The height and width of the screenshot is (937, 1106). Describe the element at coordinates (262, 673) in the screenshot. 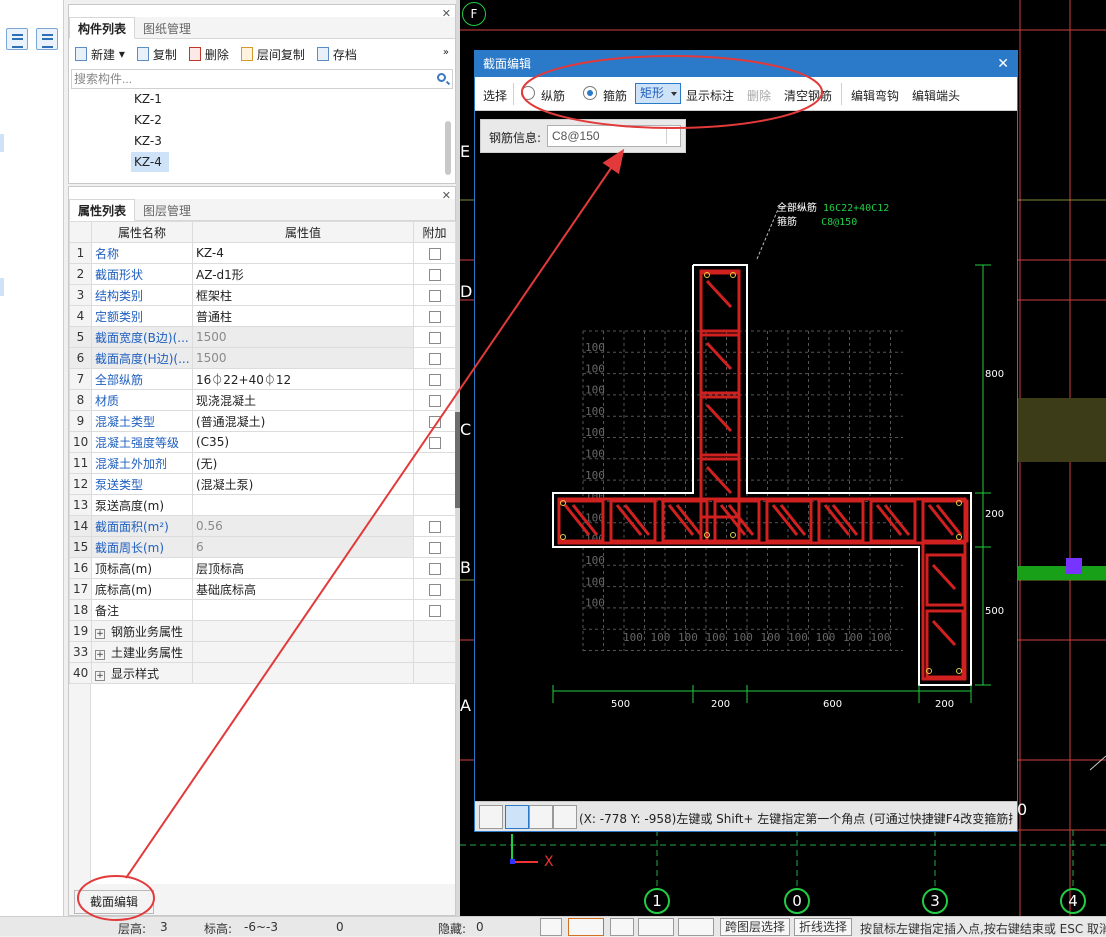

I see `table-row-group: 40 + 显示样式` at that location.